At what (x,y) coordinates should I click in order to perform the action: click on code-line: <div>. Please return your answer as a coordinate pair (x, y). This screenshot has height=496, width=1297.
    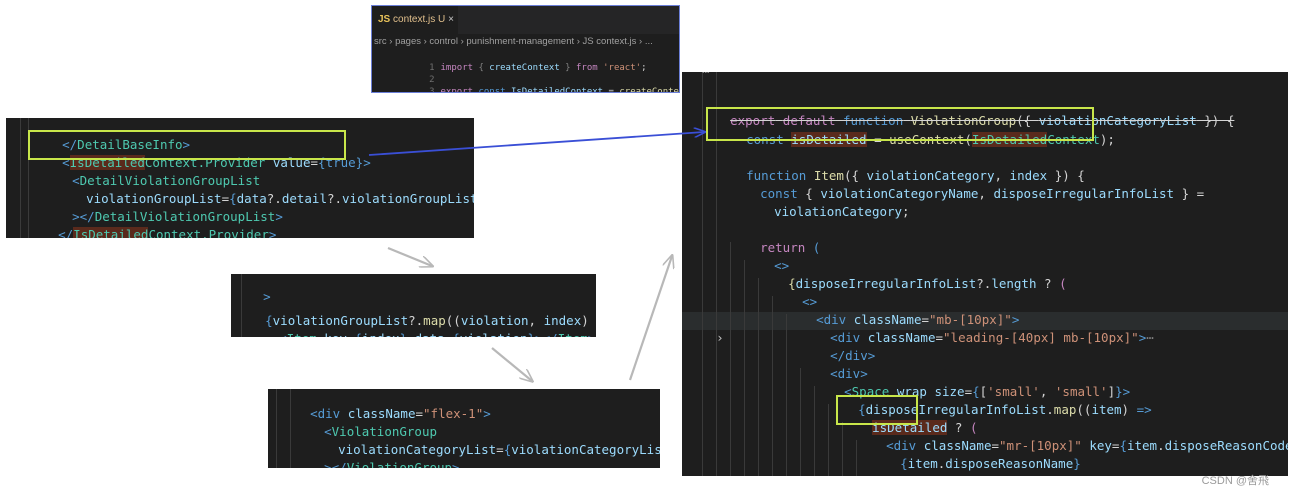
    Looking at the image, I should click on (849, 373).